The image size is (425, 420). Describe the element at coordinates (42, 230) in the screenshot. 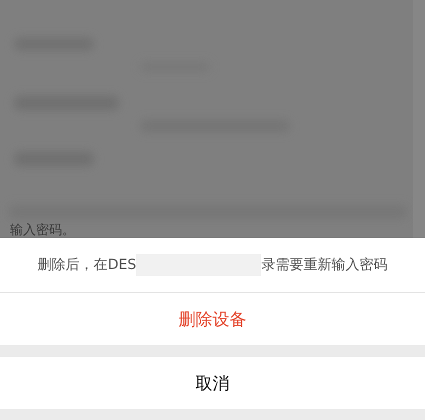

I see `background-text: 输入密码。` at that location.